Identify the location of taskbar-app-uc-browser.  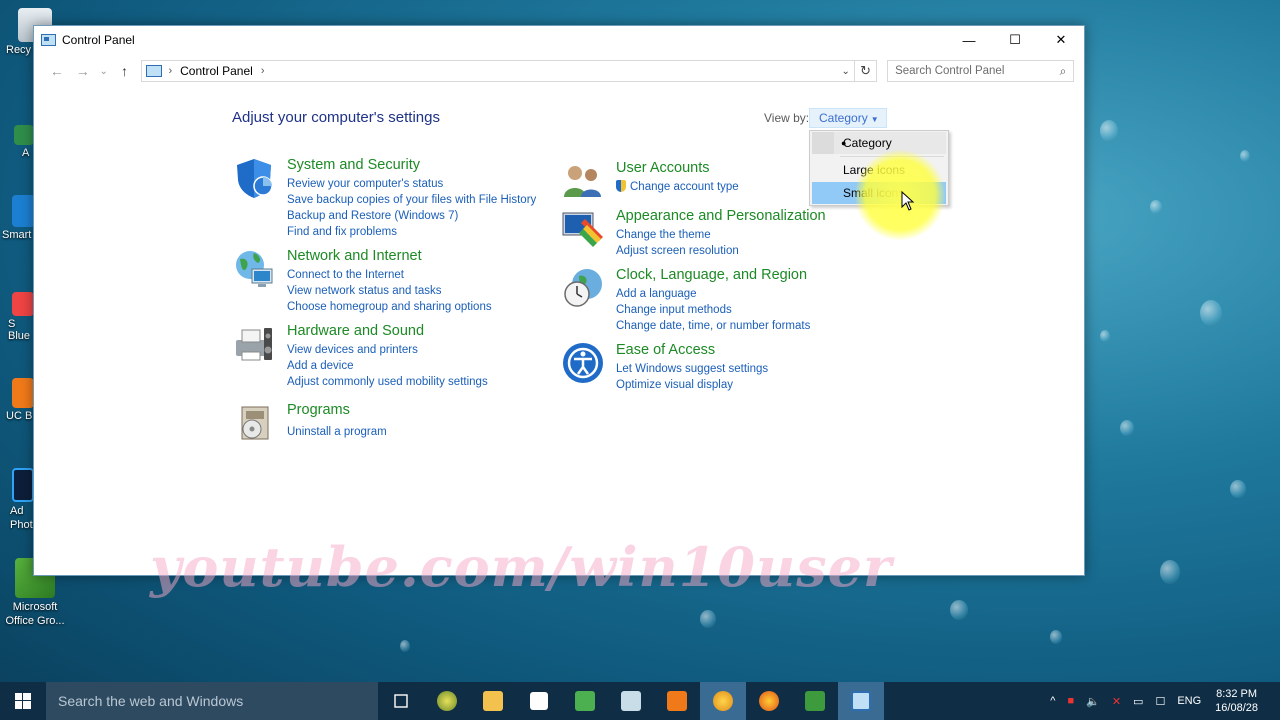
(677, 701).